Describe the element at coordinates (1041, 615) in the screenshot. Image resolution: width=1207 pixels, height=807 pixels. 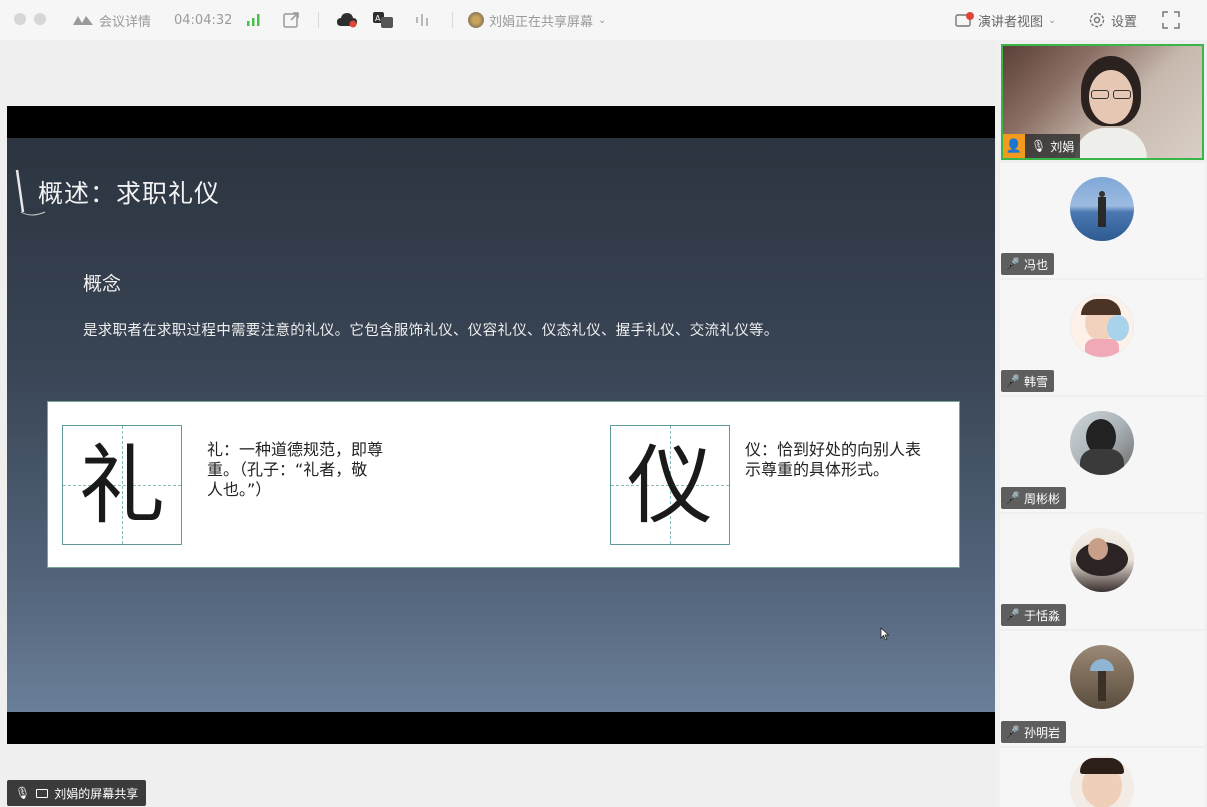
I see `participant-name: 于恬淼` at that location.